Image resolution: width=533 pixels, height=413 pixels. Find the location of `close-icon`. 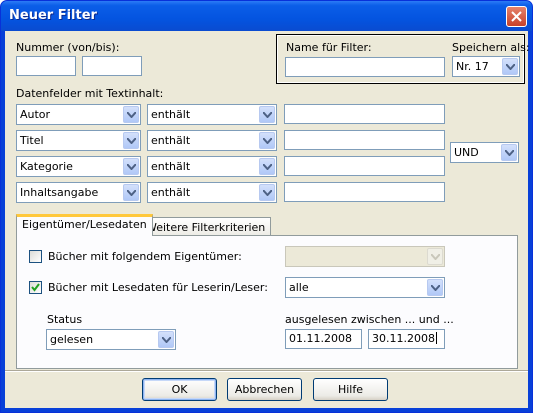

close-icon is located at coordinates (516, 16).